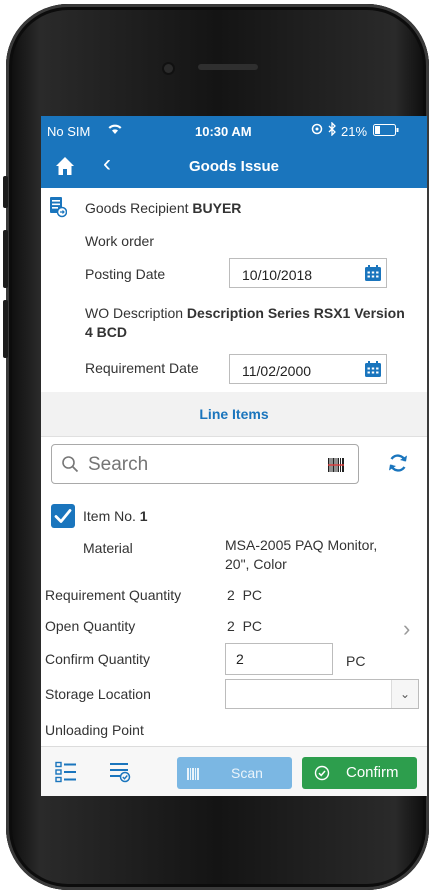 The width and height of the screenshot is (435, 894). What do you see at coordinates (252, 626) in the screenshot?
I see `open-quantity-unit: PC` at bounding box center [252, 626].